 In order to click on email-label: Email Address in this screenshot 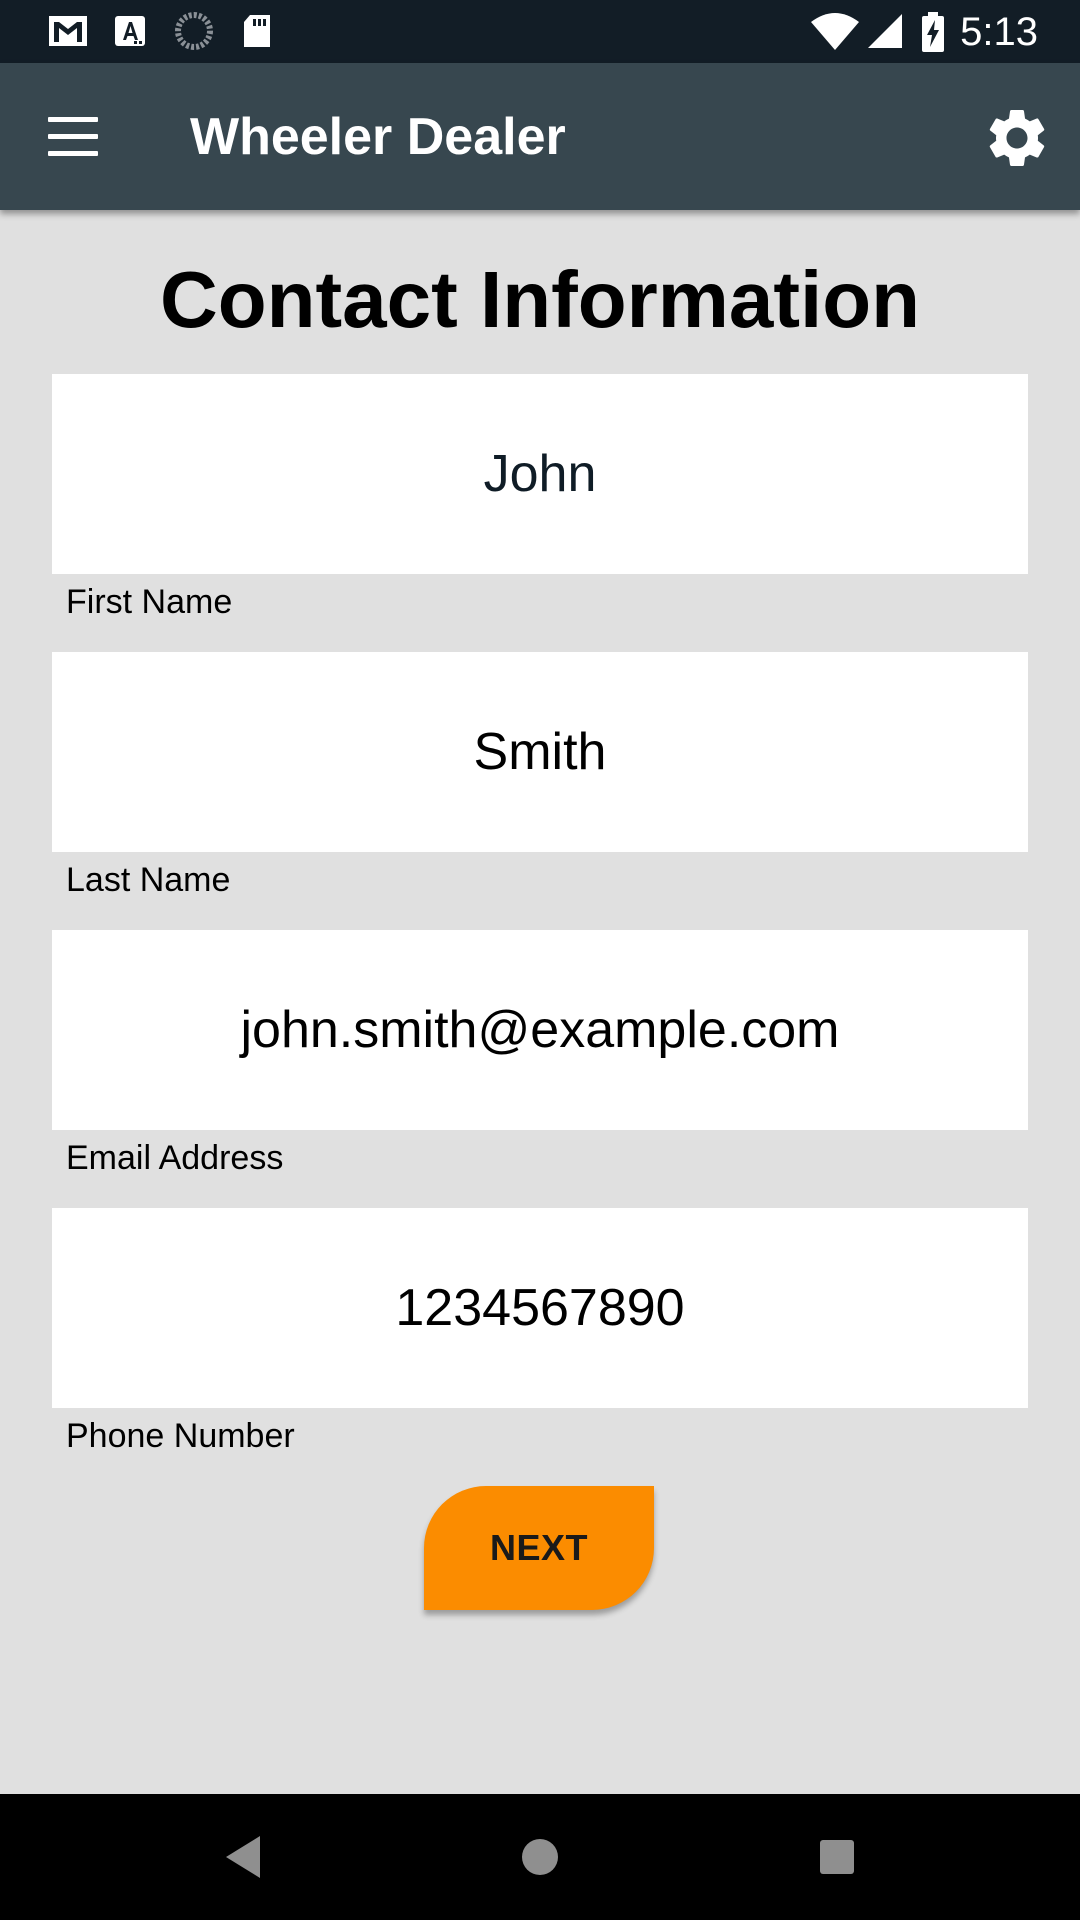, I will do `click(175, 1158)`.